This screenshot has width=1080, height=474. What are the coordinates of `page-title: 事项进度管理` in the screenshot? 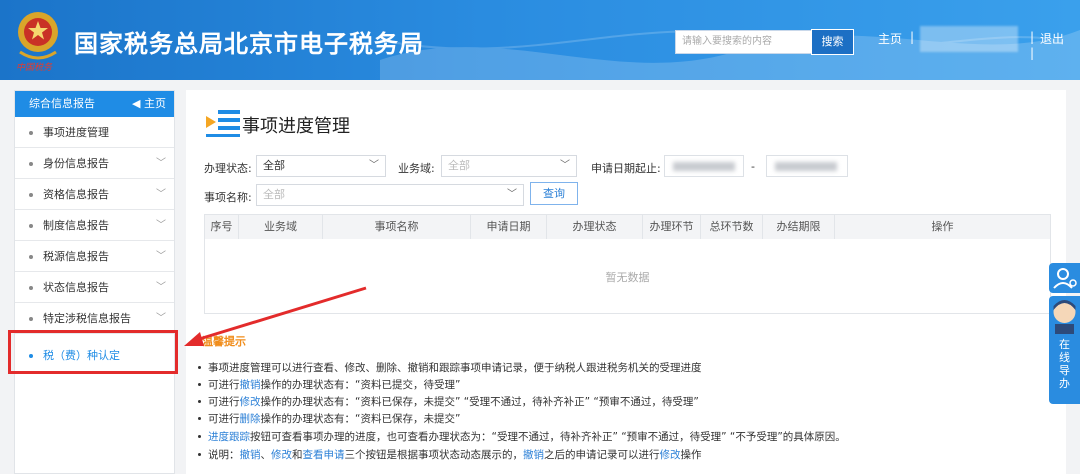 It's located at (296, 126).